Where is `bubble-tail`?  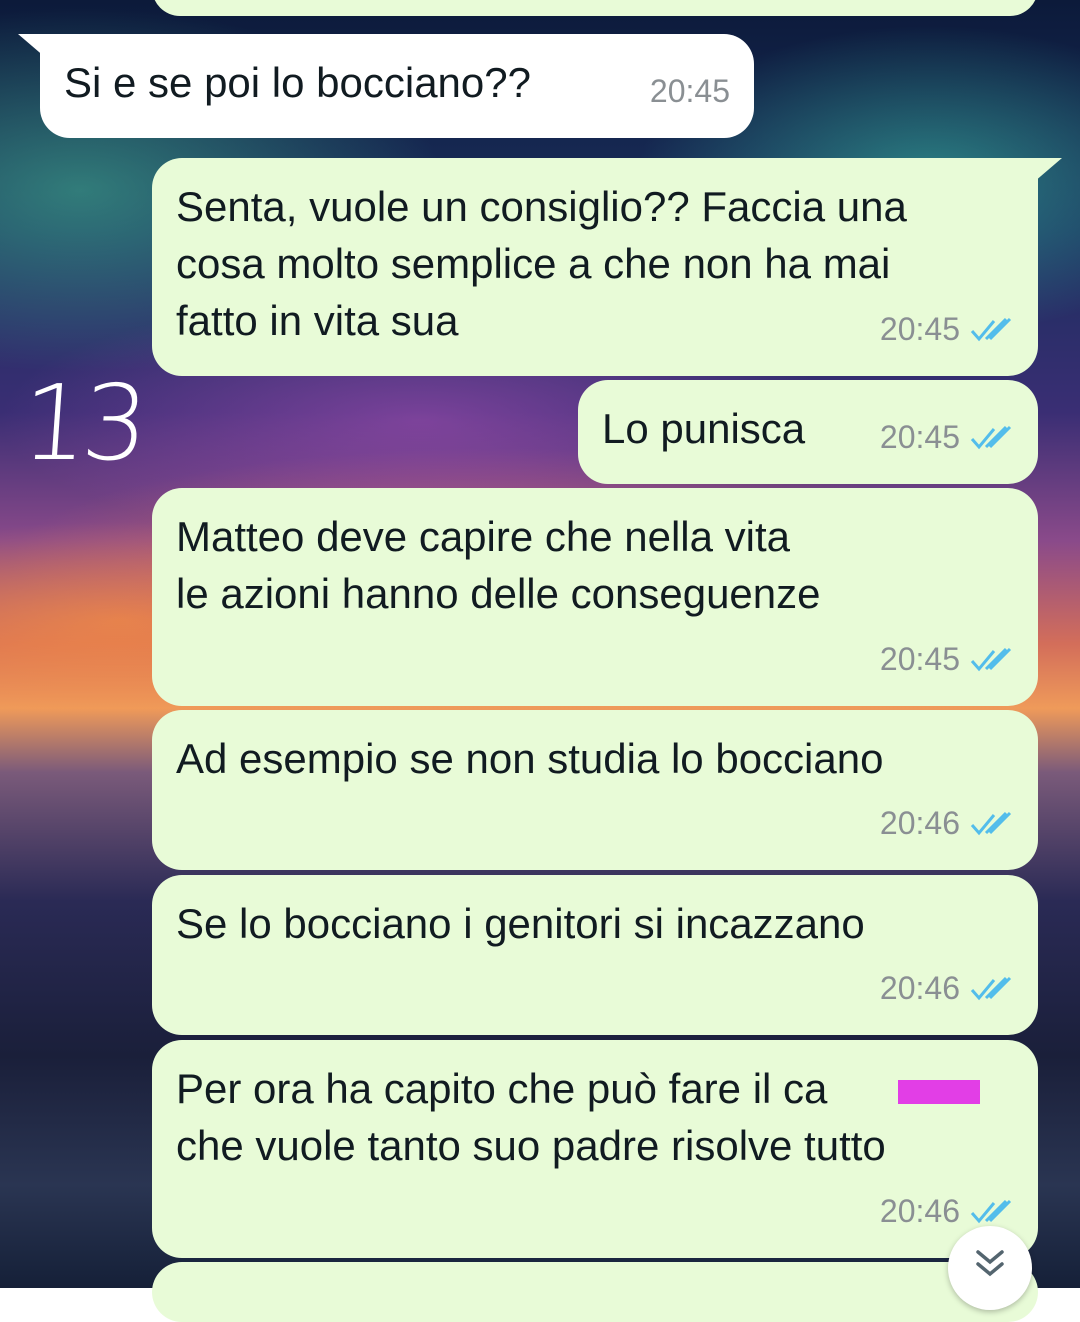
bubble-tail is located at coordinates (1048, 170).